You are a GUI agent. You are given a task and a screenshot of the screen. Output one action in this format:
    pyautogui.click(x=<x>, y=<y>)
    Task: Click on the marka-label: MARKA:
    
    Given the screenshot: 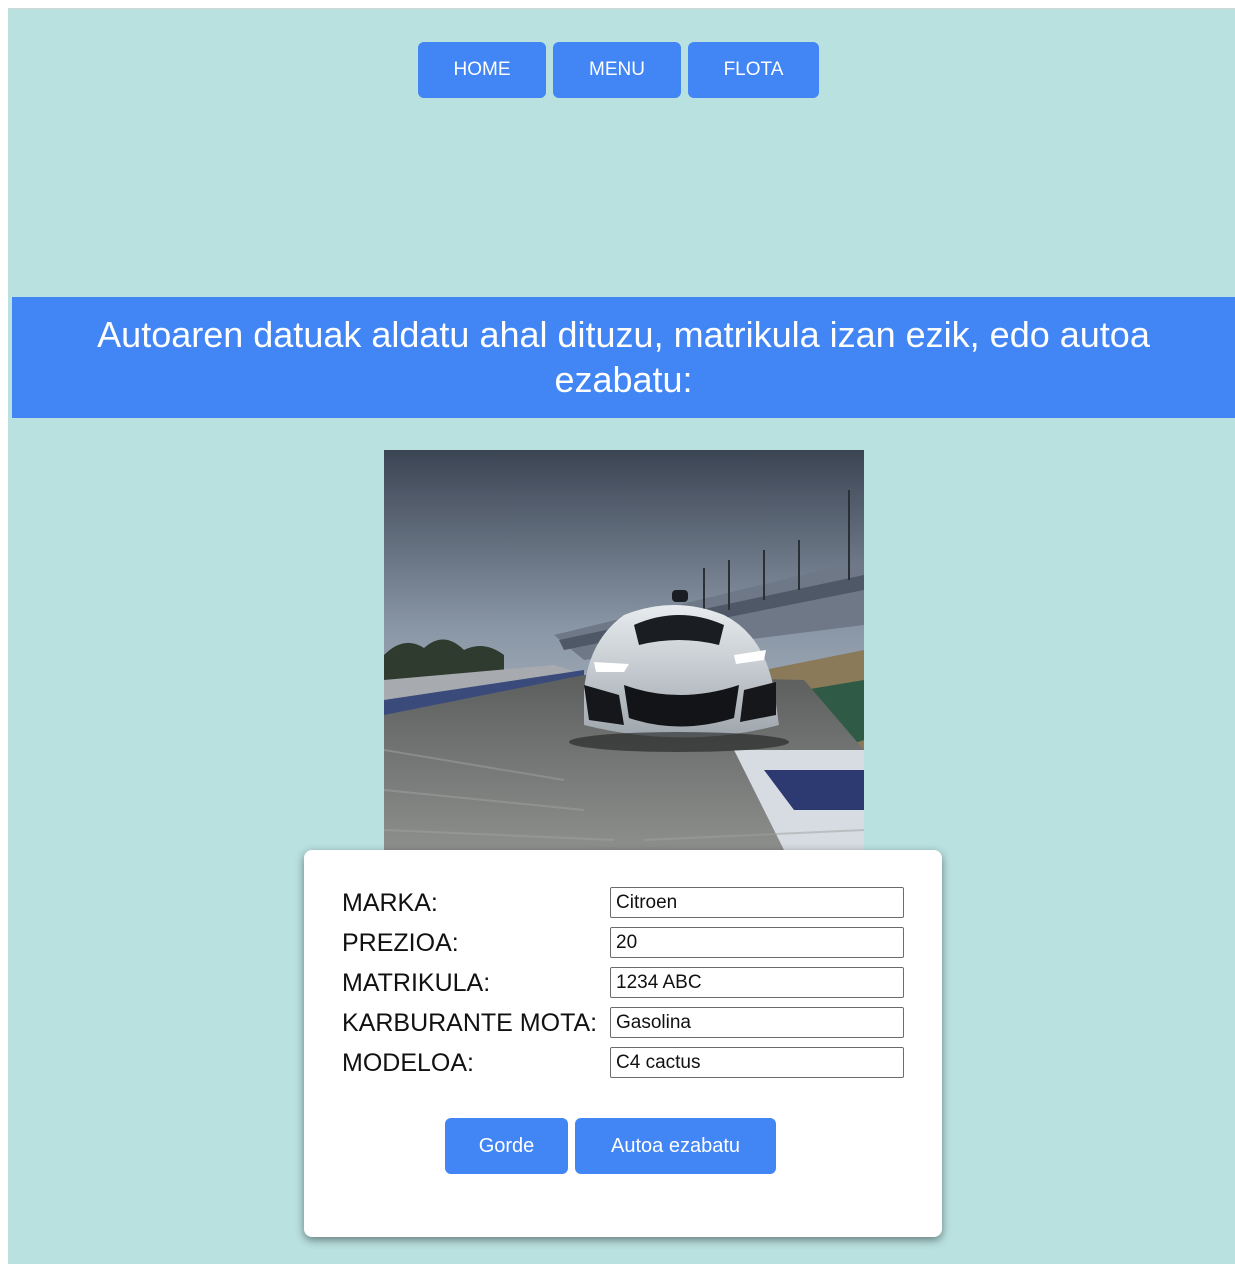 What is the action you would take?
    pyautogui.click(x=390, y=903)
    